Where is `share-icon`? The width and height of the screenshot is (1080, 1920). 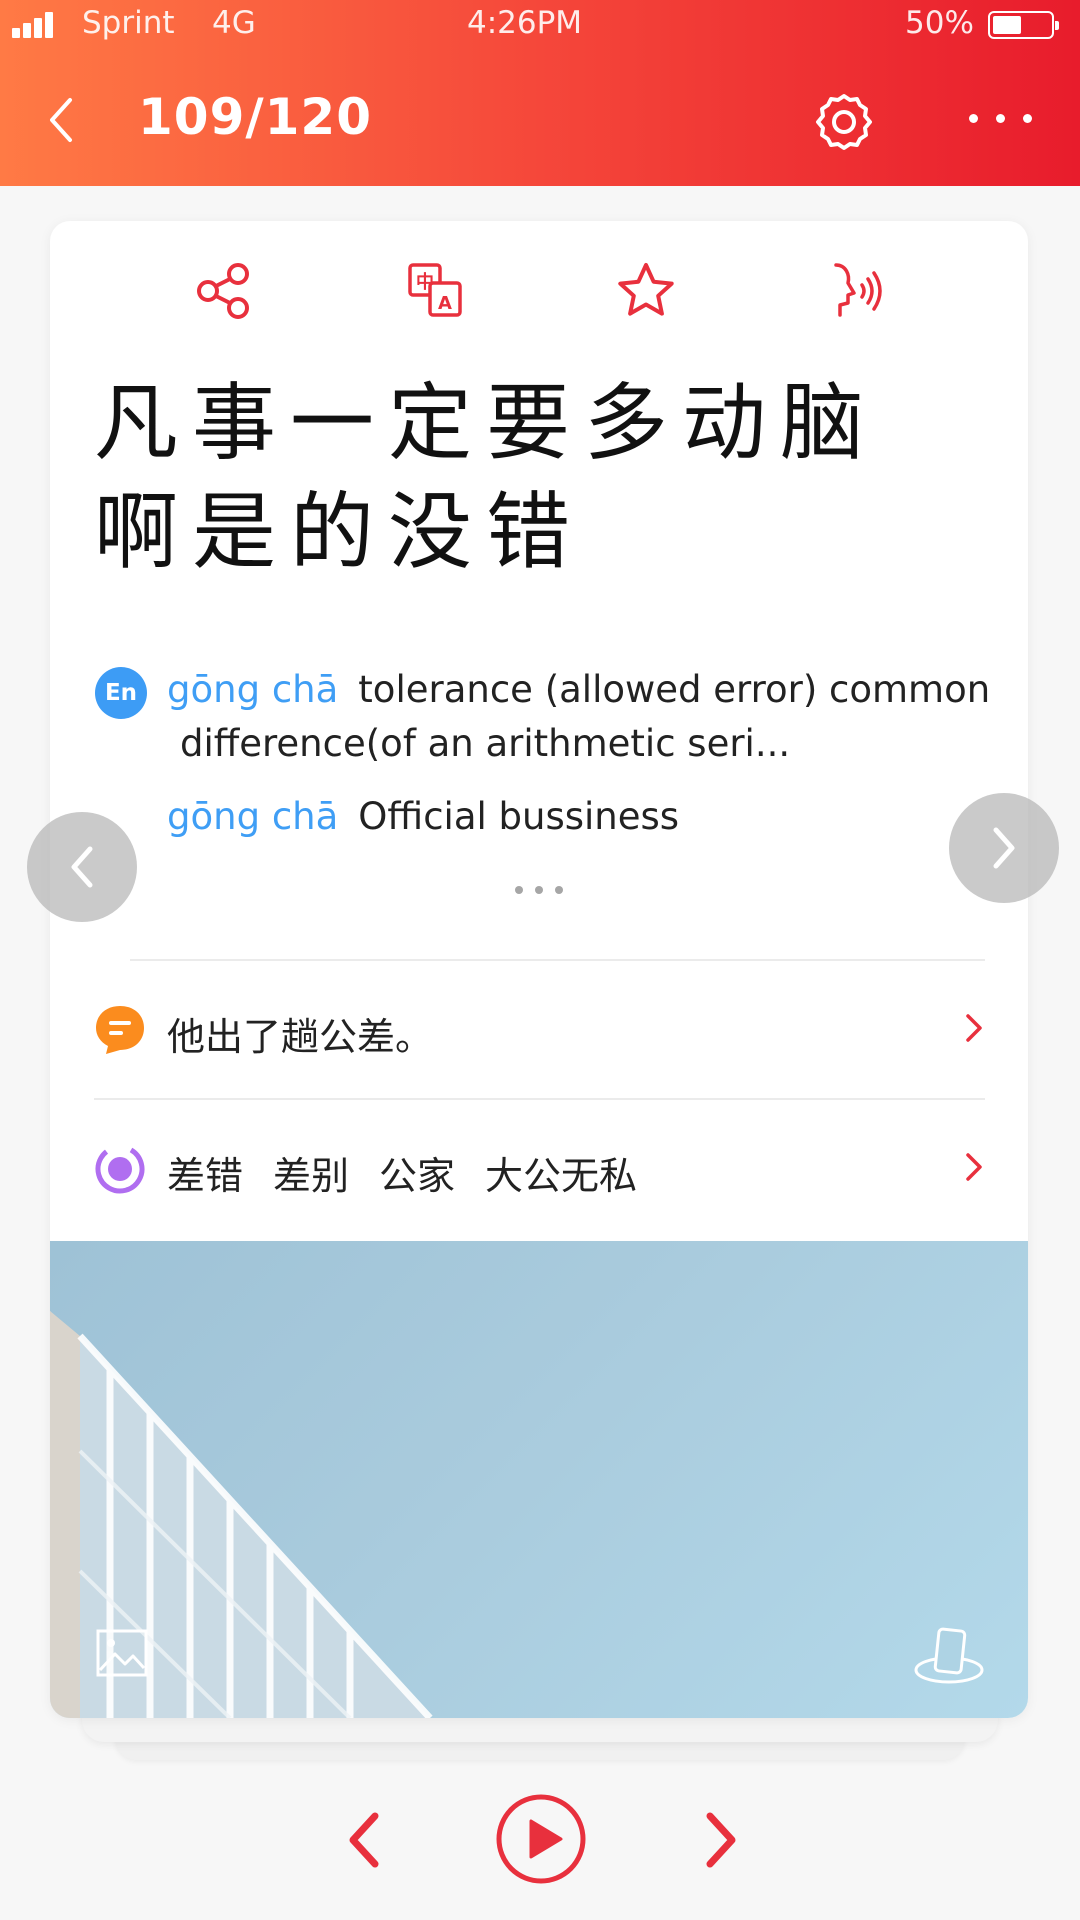 share-icon is located at coordinates (223, 291).